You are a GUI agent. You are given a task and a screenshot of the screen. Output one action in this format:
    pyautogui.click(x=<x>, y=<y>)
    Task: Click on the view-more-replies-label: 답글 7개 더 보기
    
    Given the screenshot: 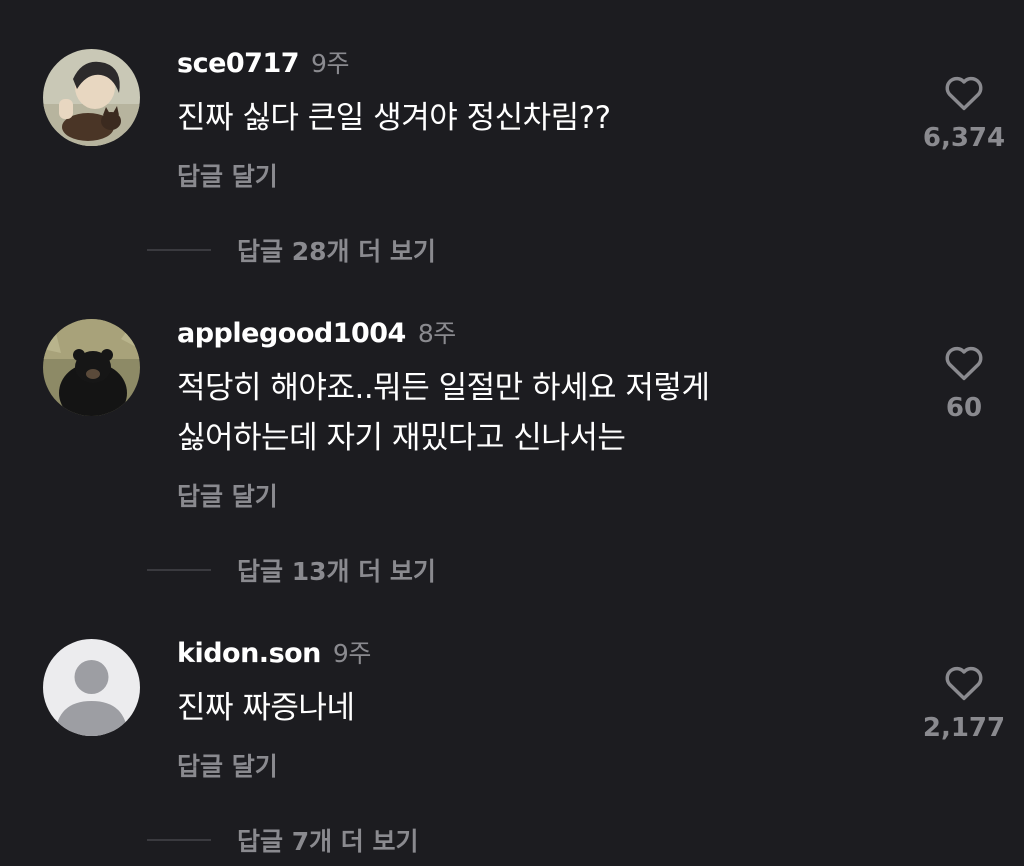 What is the action you would take?
    pyautogui.click(x=328, y=840)
    